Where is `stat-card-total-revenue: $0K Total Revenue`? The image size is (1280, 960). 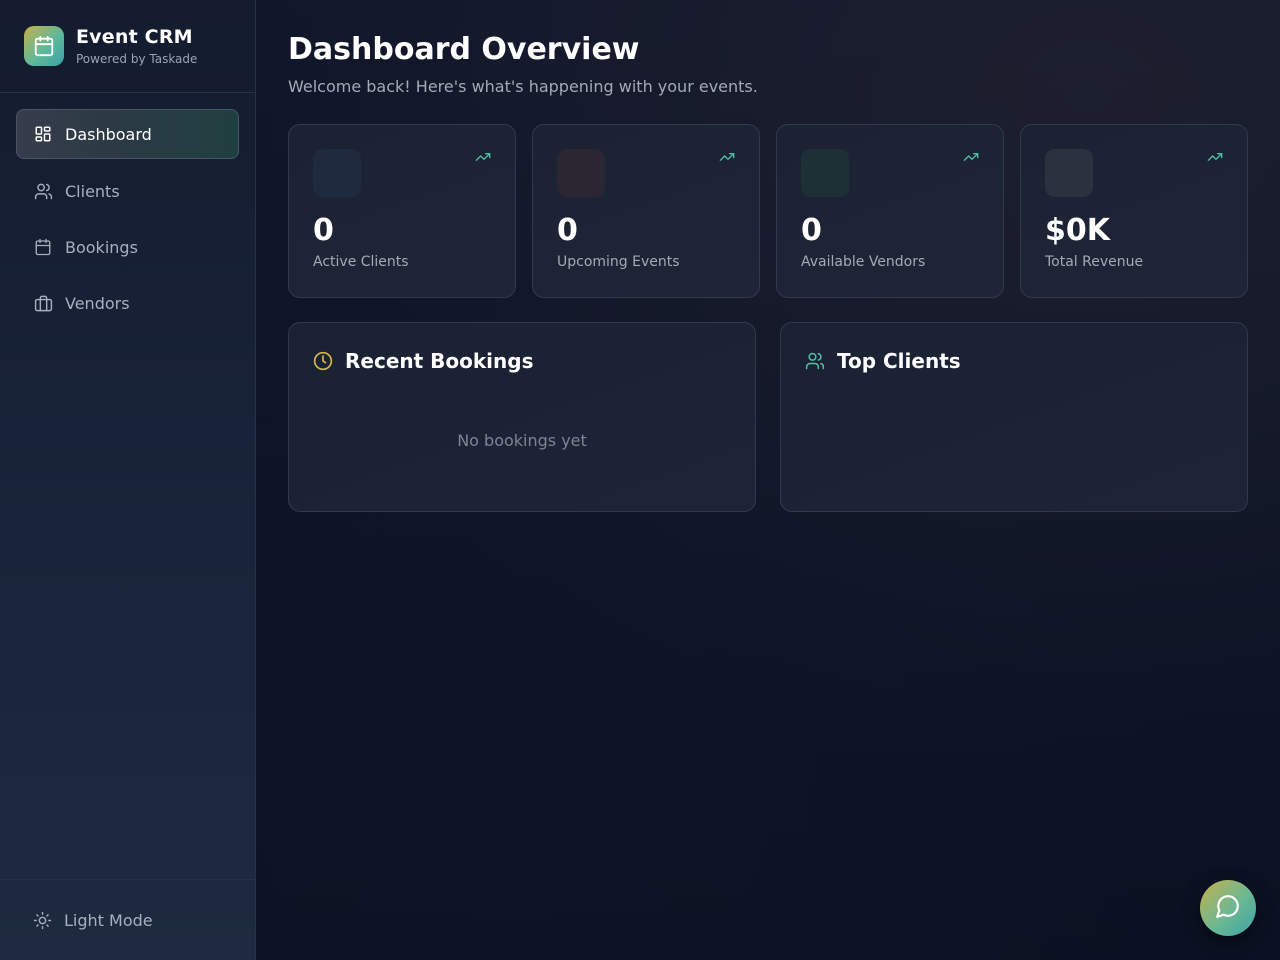
stat-card-total-revenue: $0K Total Revenue is located at coordinates (1134, 211).